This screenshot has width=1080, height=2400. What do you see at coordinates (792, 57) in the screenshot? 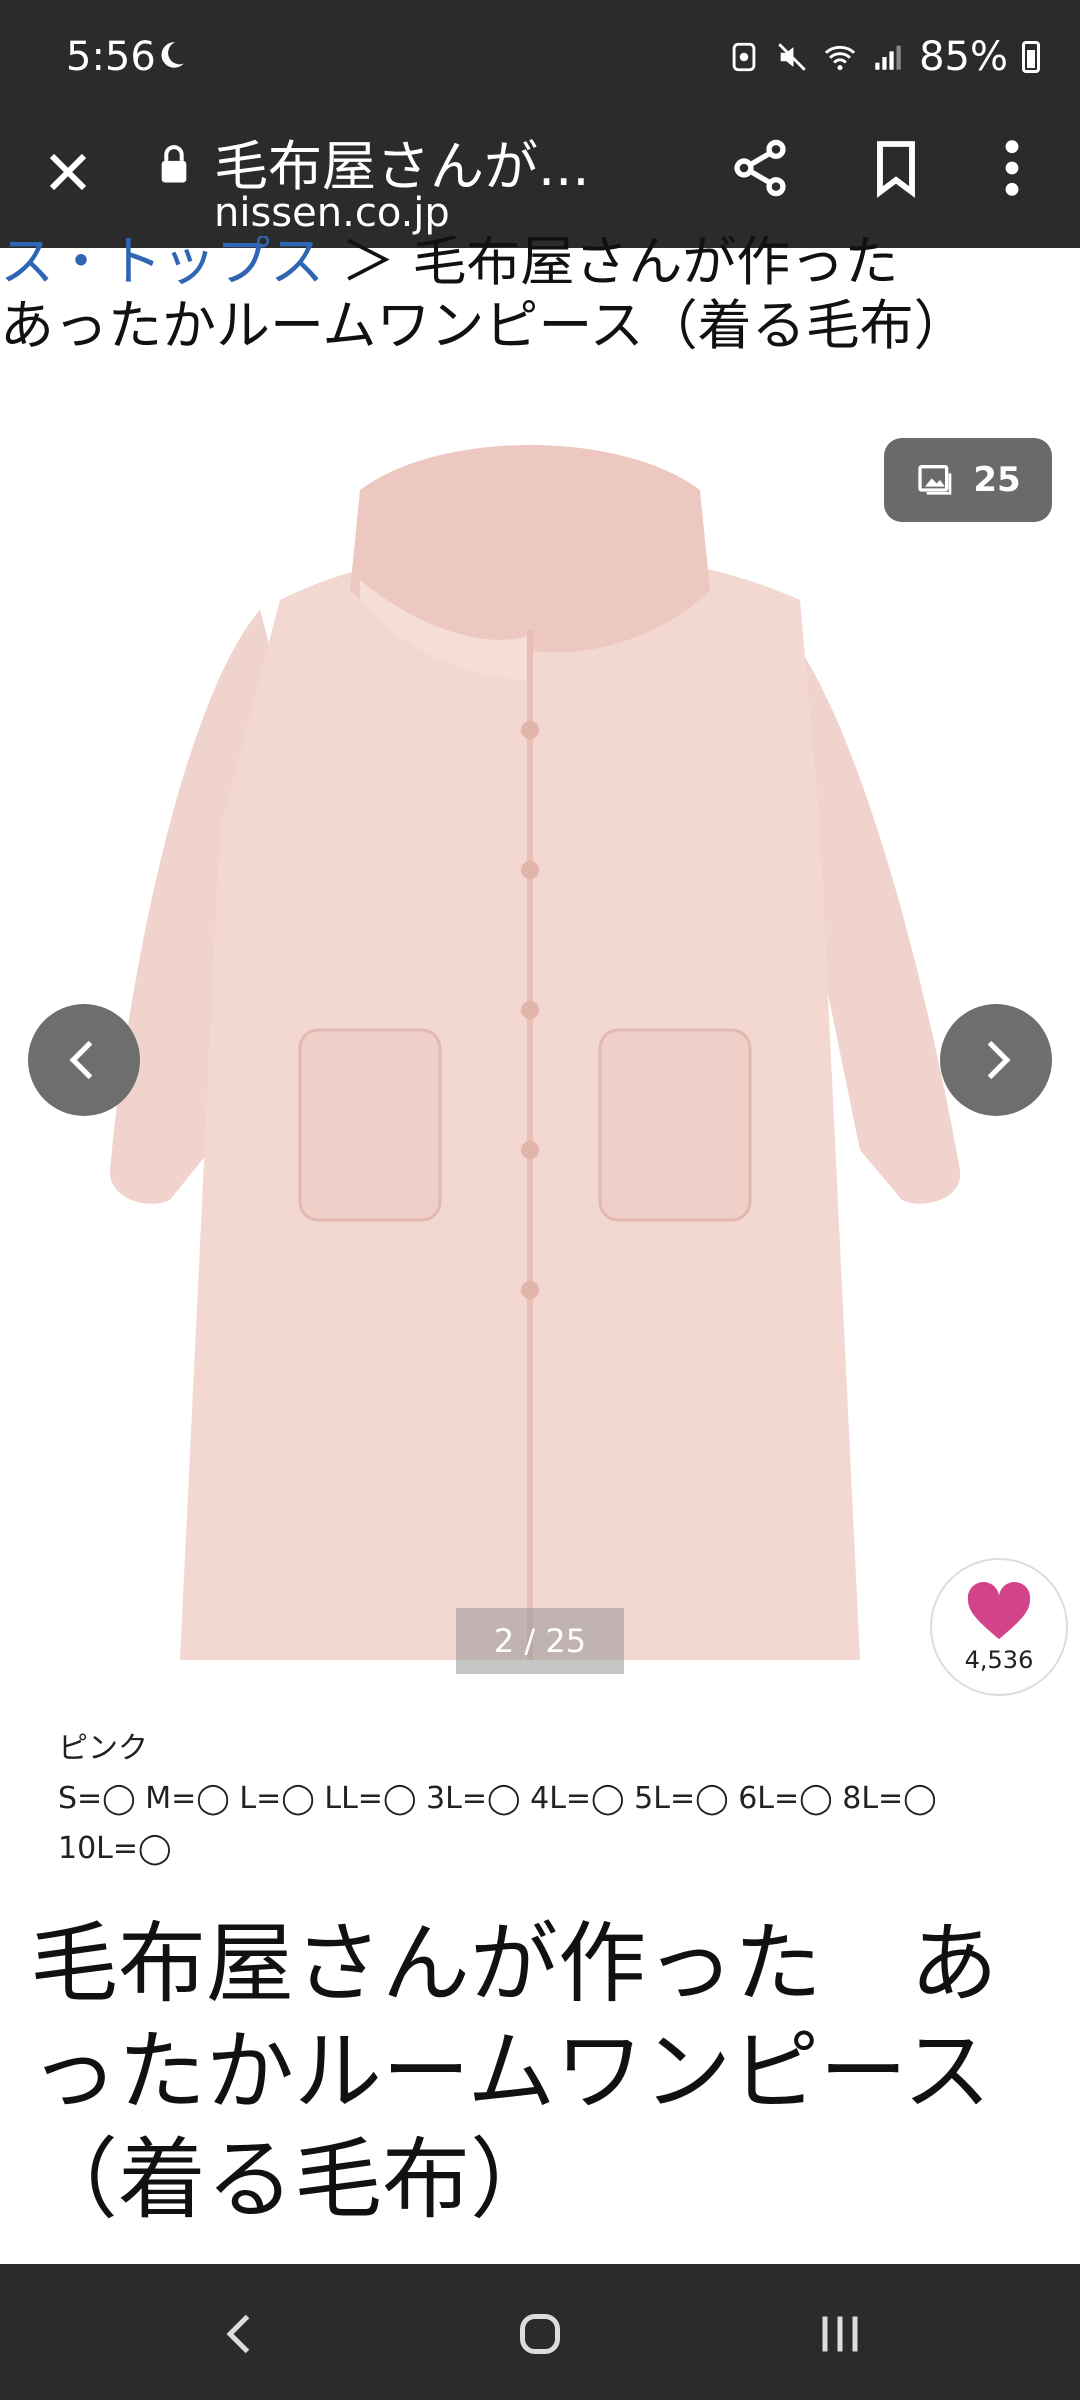
I see `mute-icon` at bounding box center [792, 57].